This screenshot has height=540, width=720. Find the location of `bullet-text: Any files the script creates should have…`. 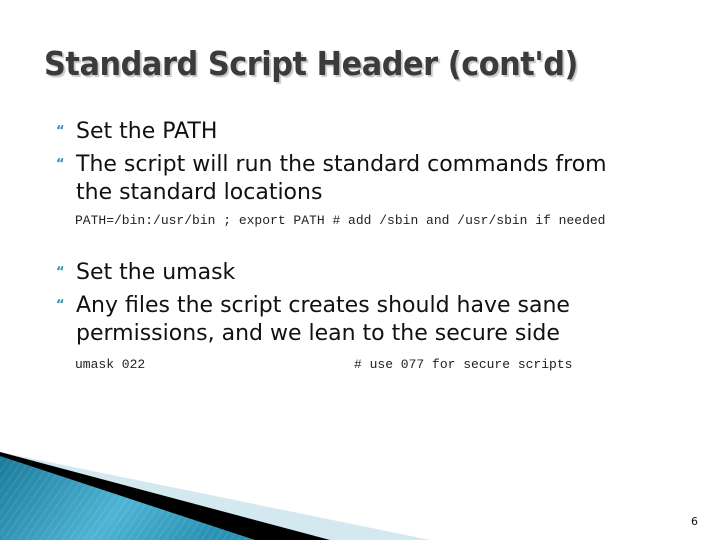

bullet-text: Any files the script creates should have… is located at coordinates (323, 305).